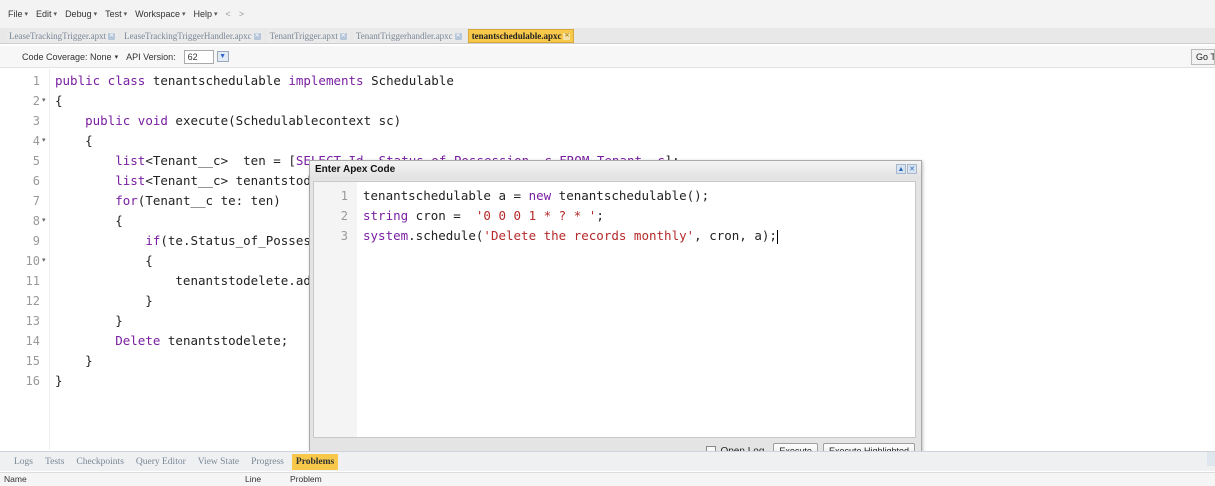 The image size is (1215, 486). Describe the element at coordinates (168, 201) in the screenshot. I see `code-line: for(Tenant__c te: ten)` at that location.